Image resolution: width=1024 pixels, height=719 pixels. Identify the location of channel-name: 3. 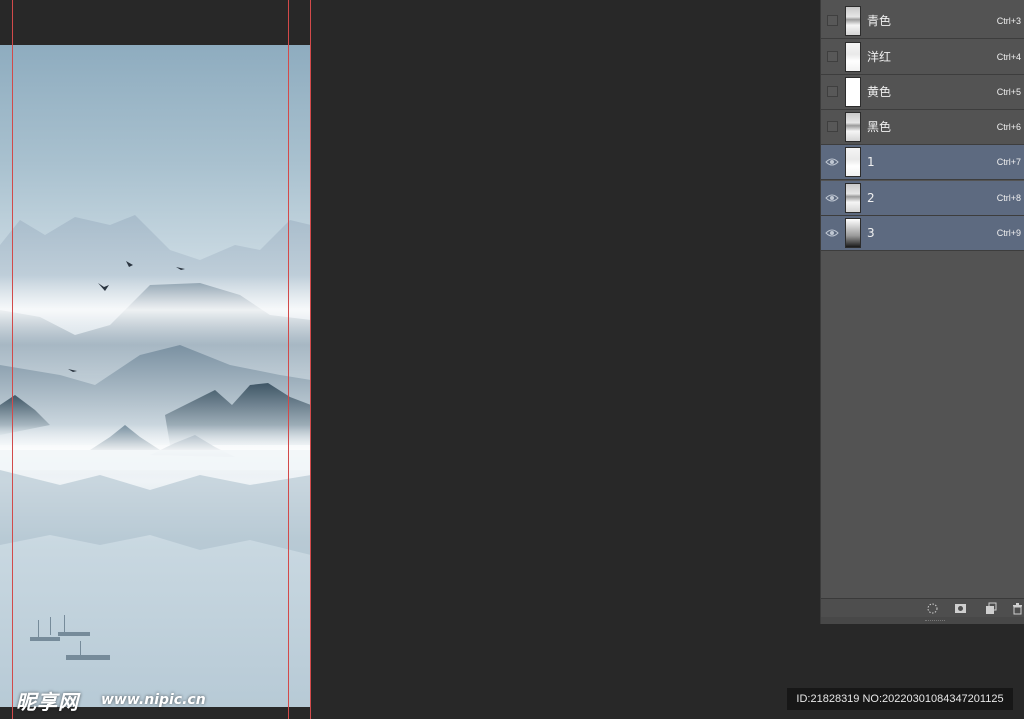
(871, 233).